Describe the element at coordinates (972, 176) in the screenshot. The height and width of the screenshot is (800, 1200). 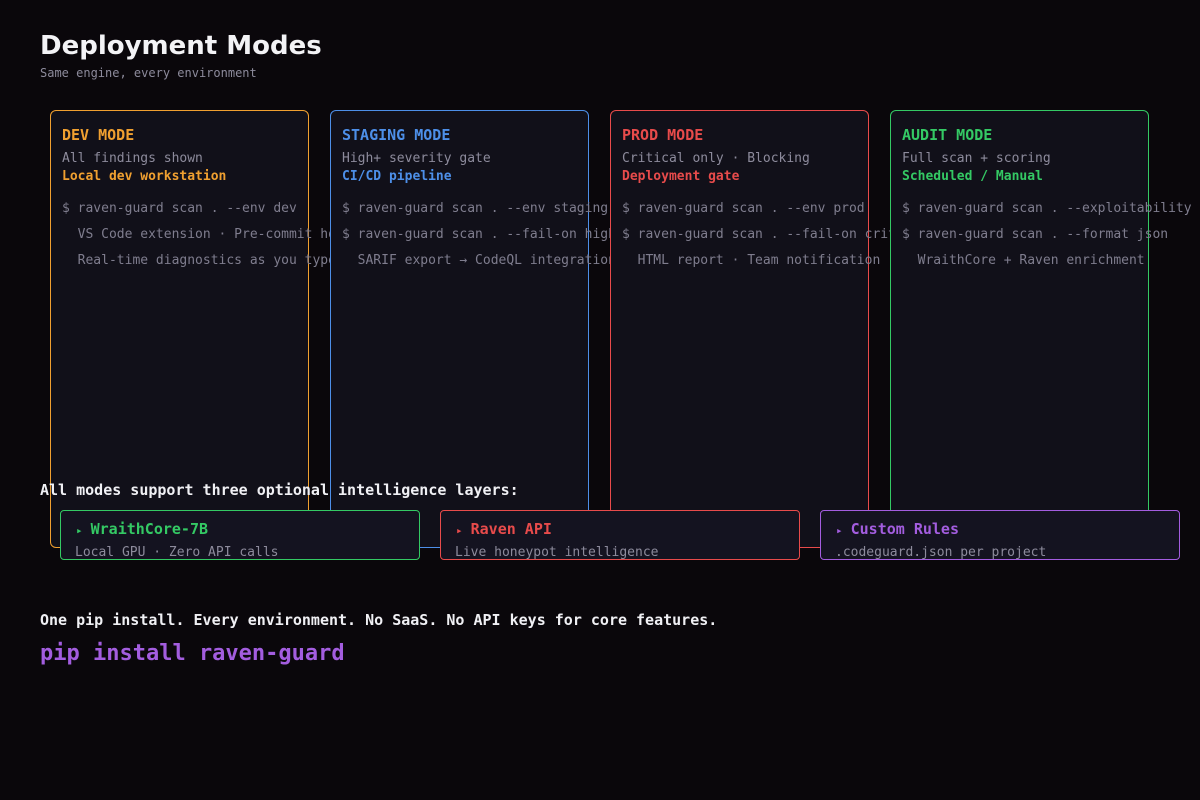
I see `mode-context: Scheduled / Manual` at that location.